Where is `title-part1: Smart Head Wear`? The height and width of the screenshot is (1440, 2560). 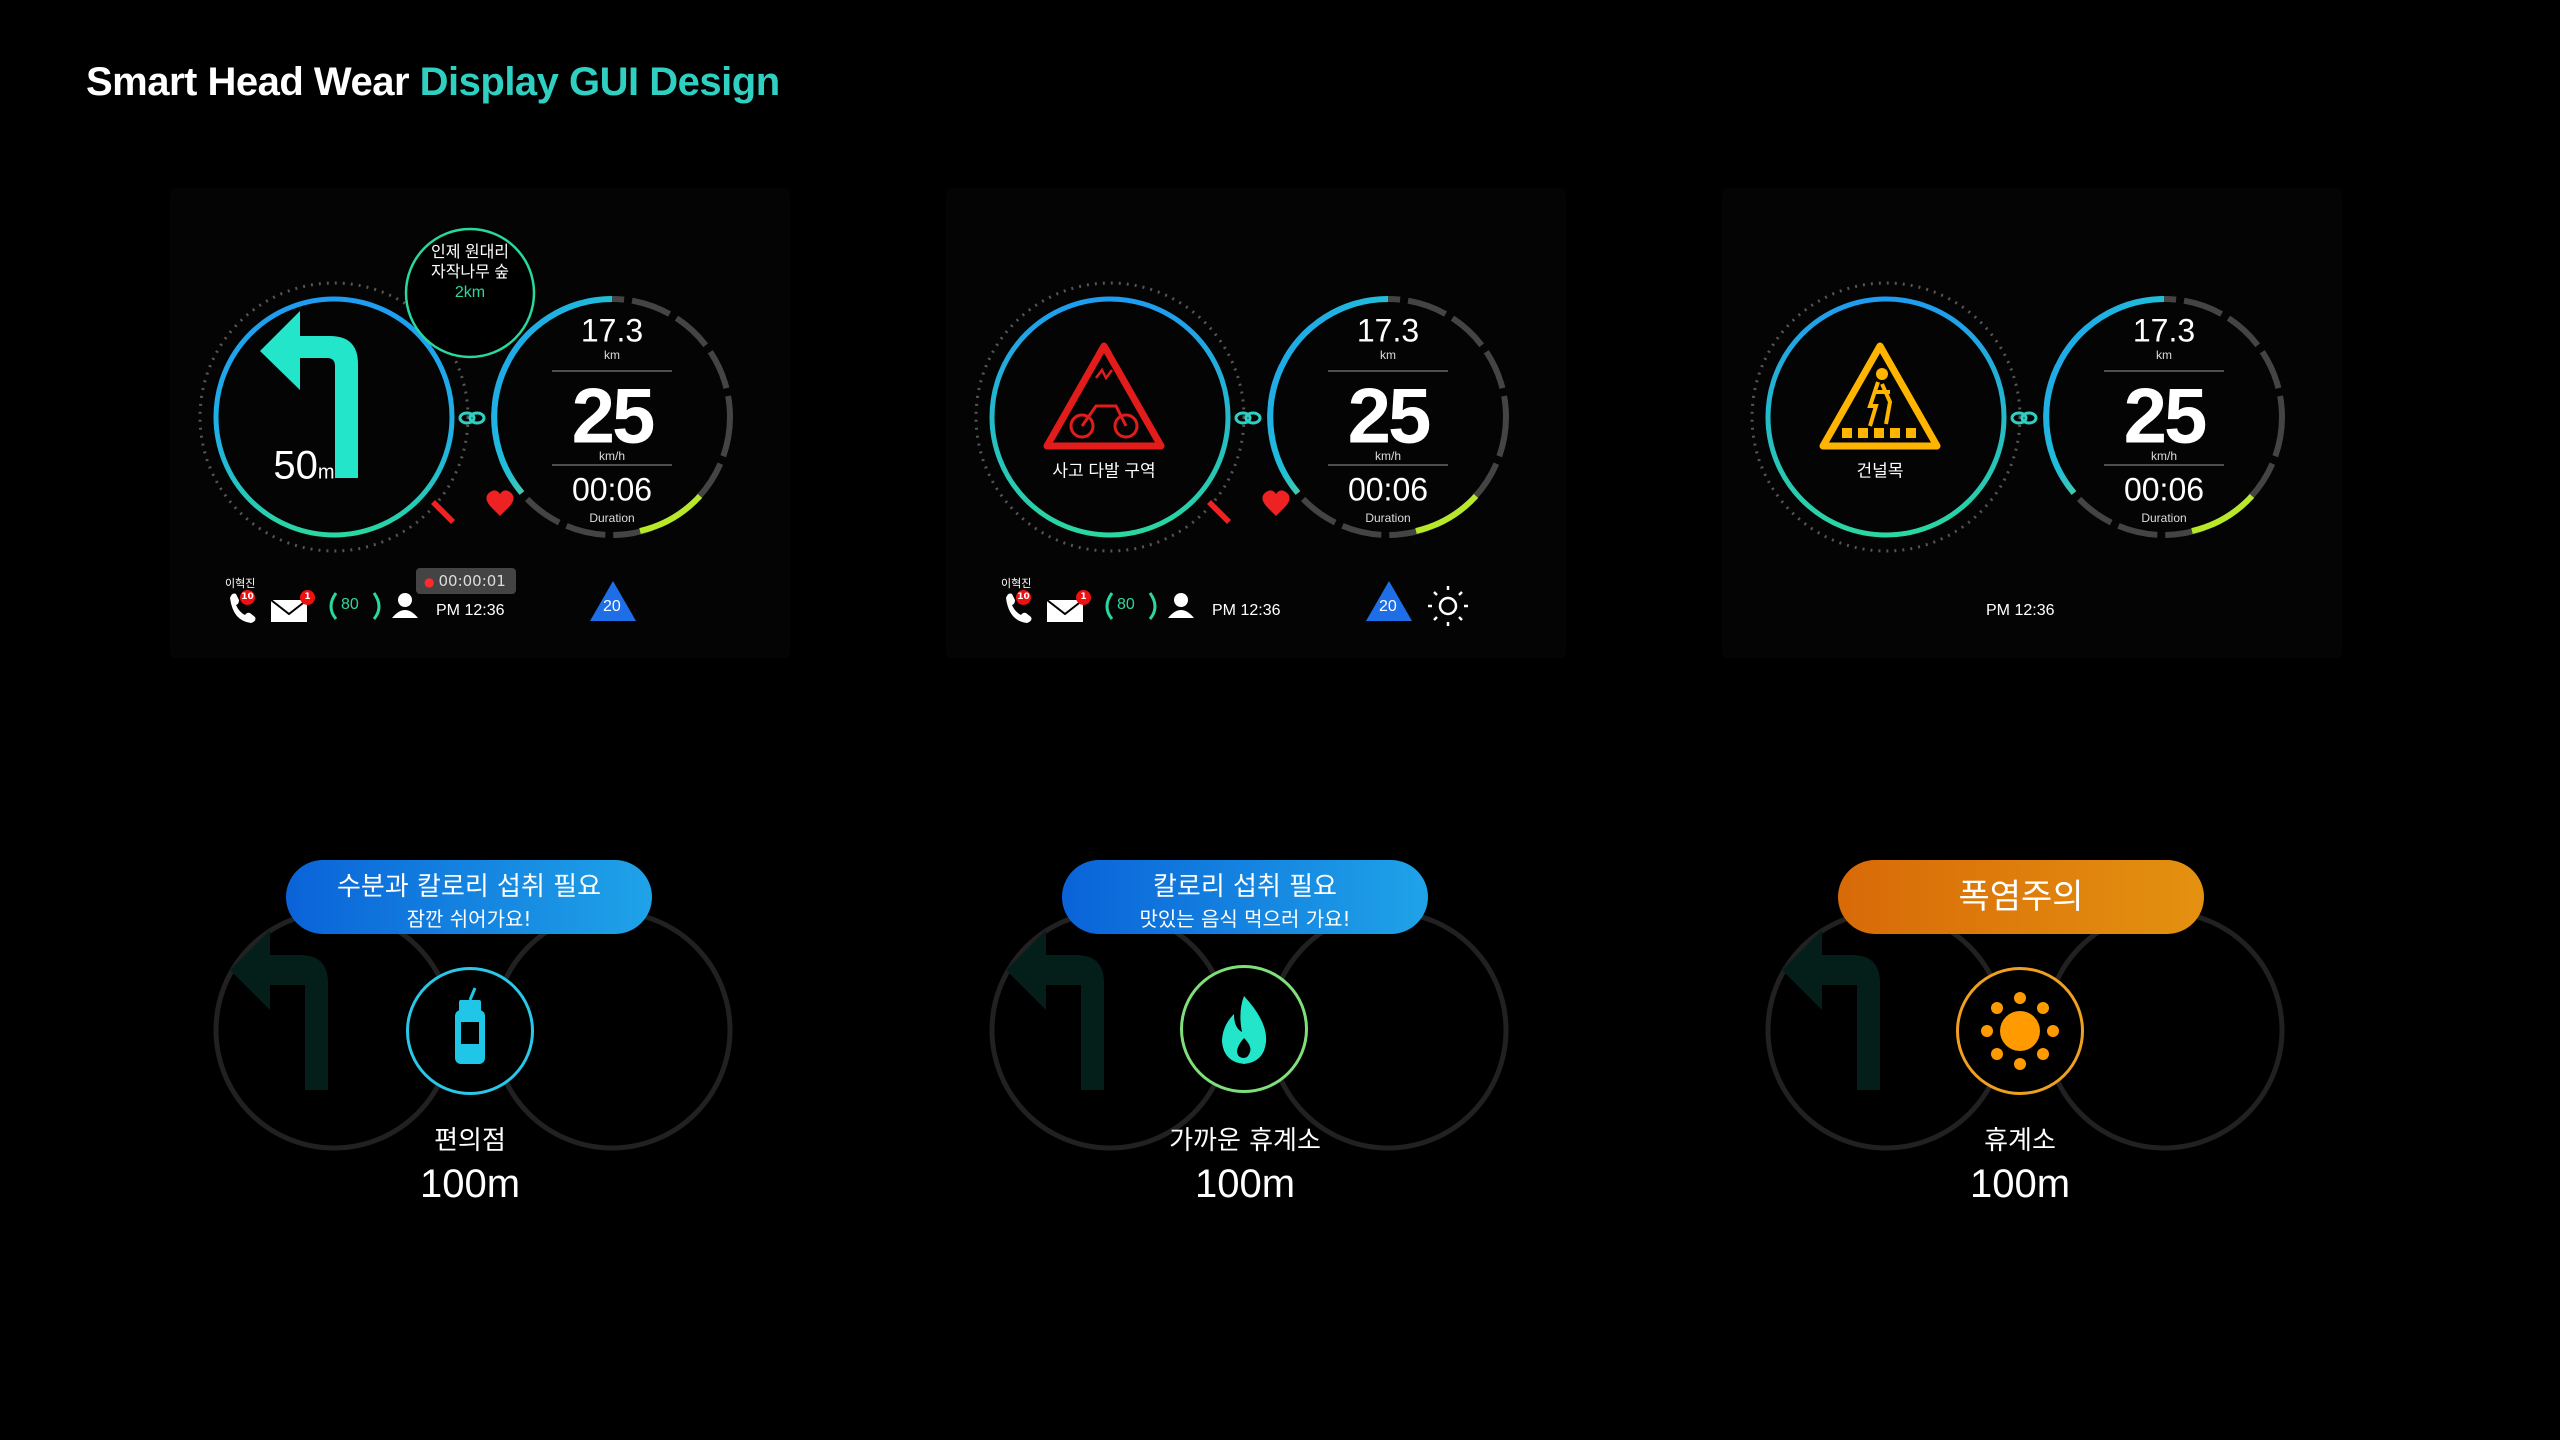 title-part1: Smart Head Wear is located at coordinates (248, 82).